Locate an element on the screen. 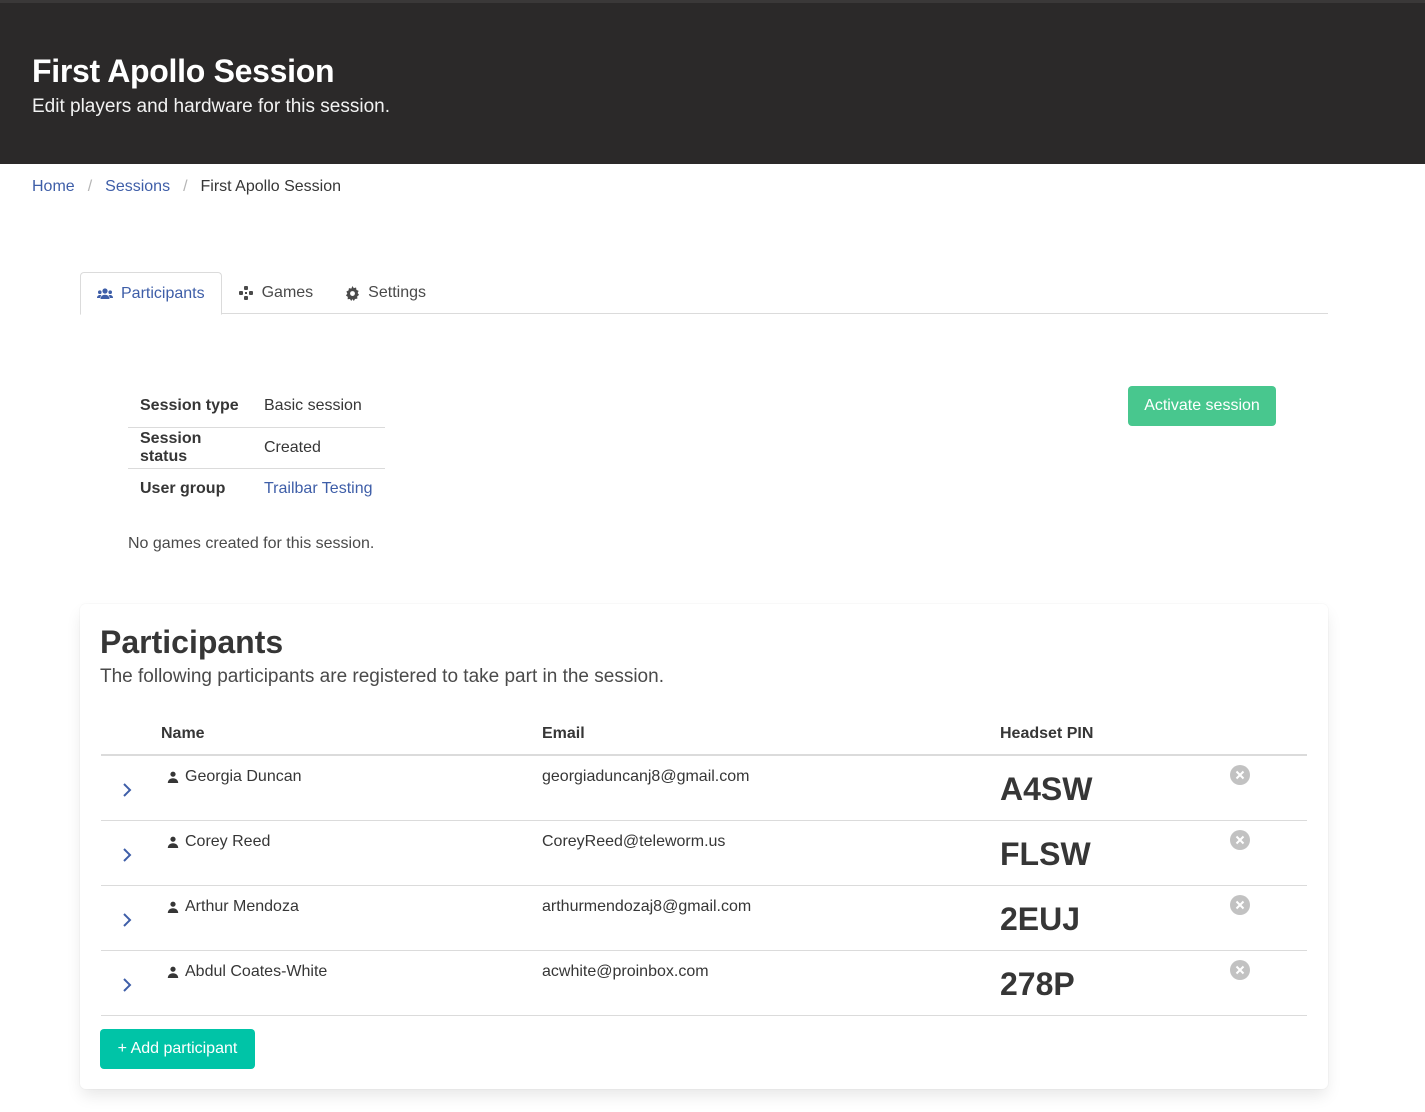 The image size is (1425, 1112). email-cell: acwhite@proinbox.com is located at coordinates (771, 983).